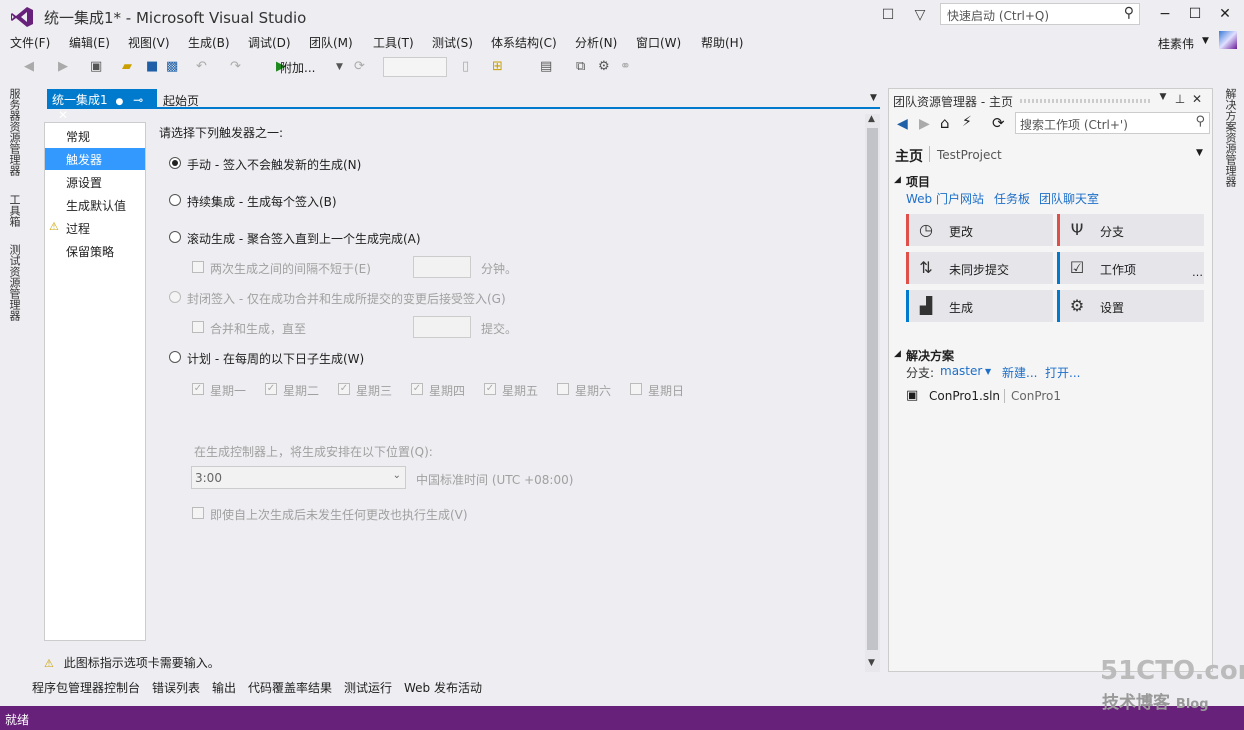 This screenshot has width=1244, height=730. What do you see at coordinates (262, 201) in the screenshot?
I see `radio-continuous-label: 持续集成 - 生成每个签入(B)` at bounding box center [262, 201].